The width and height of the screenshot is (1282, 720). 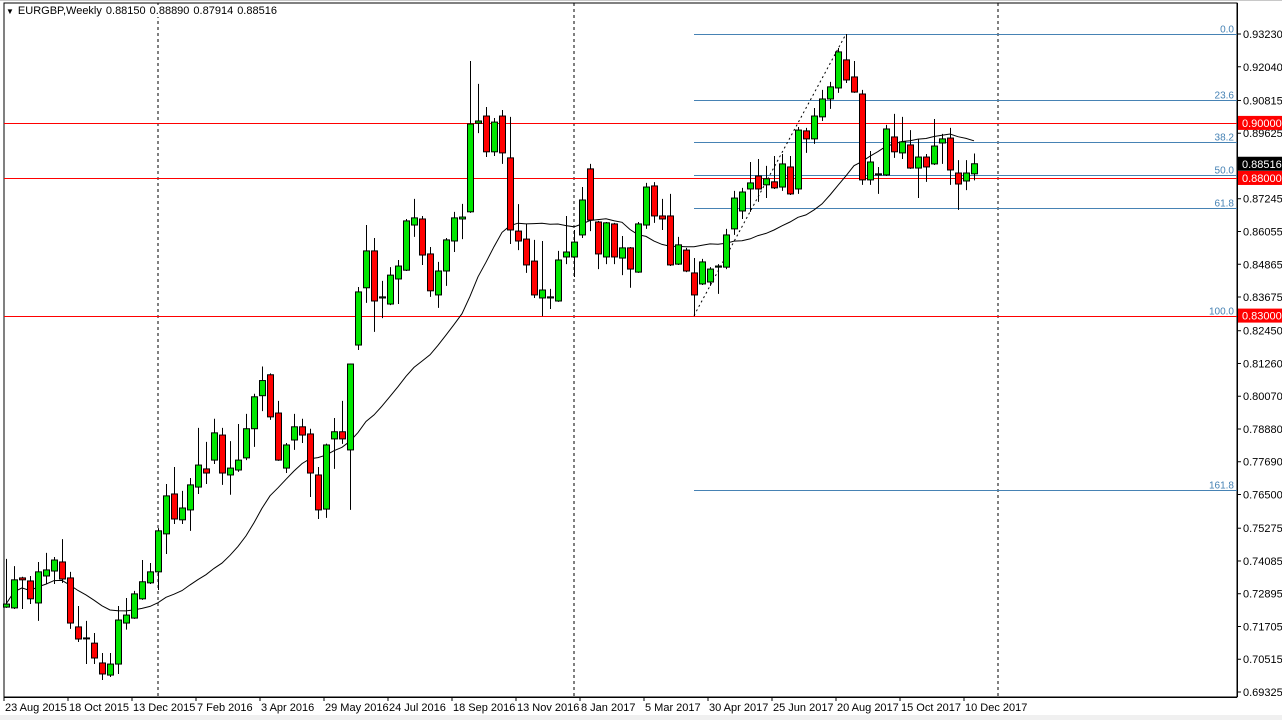 What do you see at coordinates (169, 11) in the screenshot?
I see `ohlc-high: 0.88890` at bounding box center [169, 11].